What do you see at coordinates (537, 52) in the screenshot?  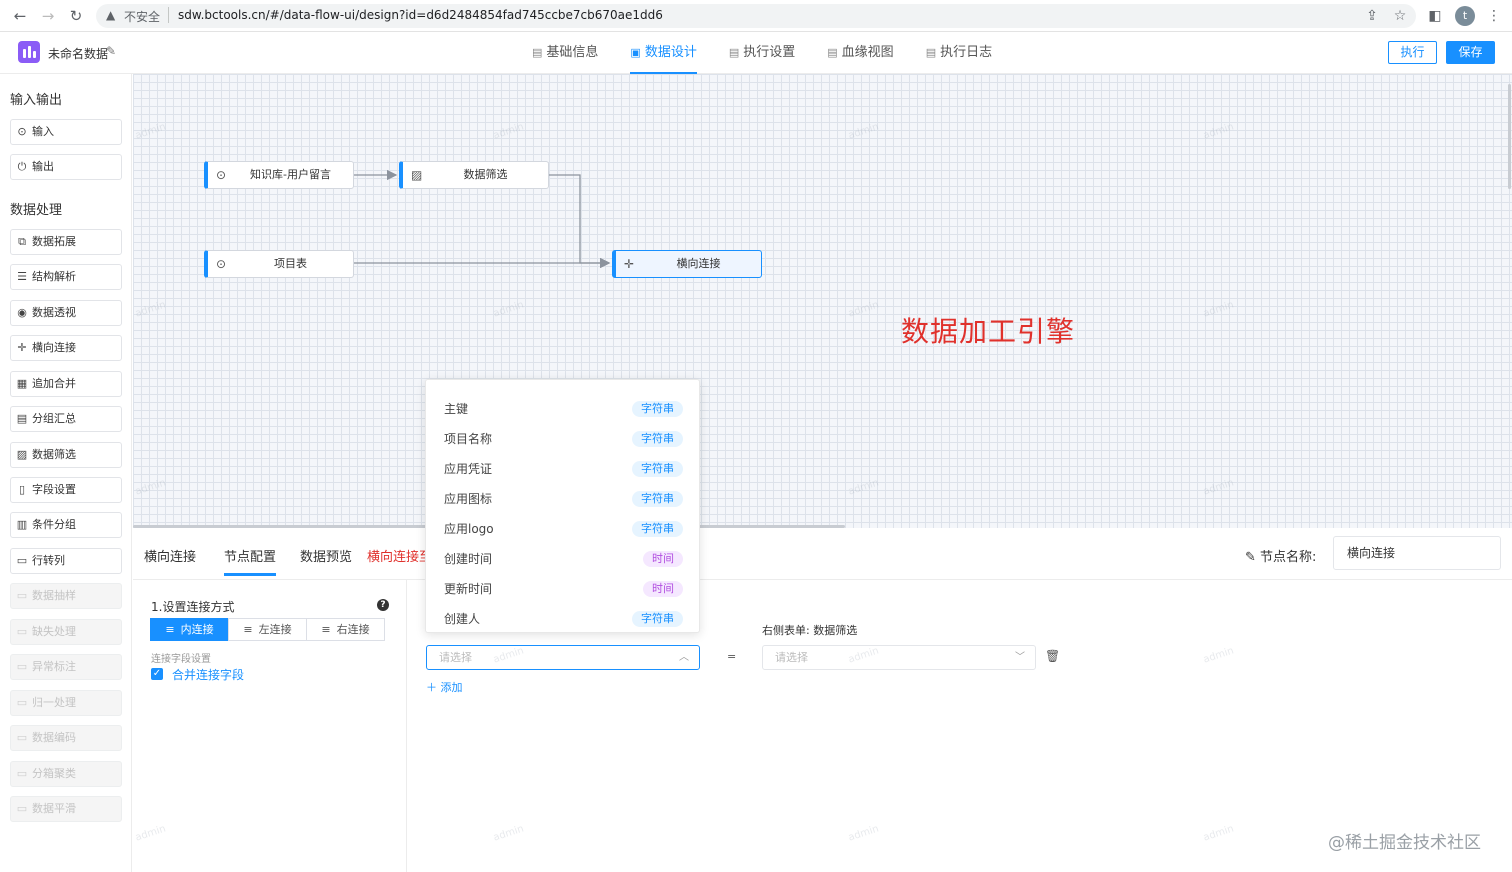 I see `document-icon: ▤` at bounding box center [537, 52].